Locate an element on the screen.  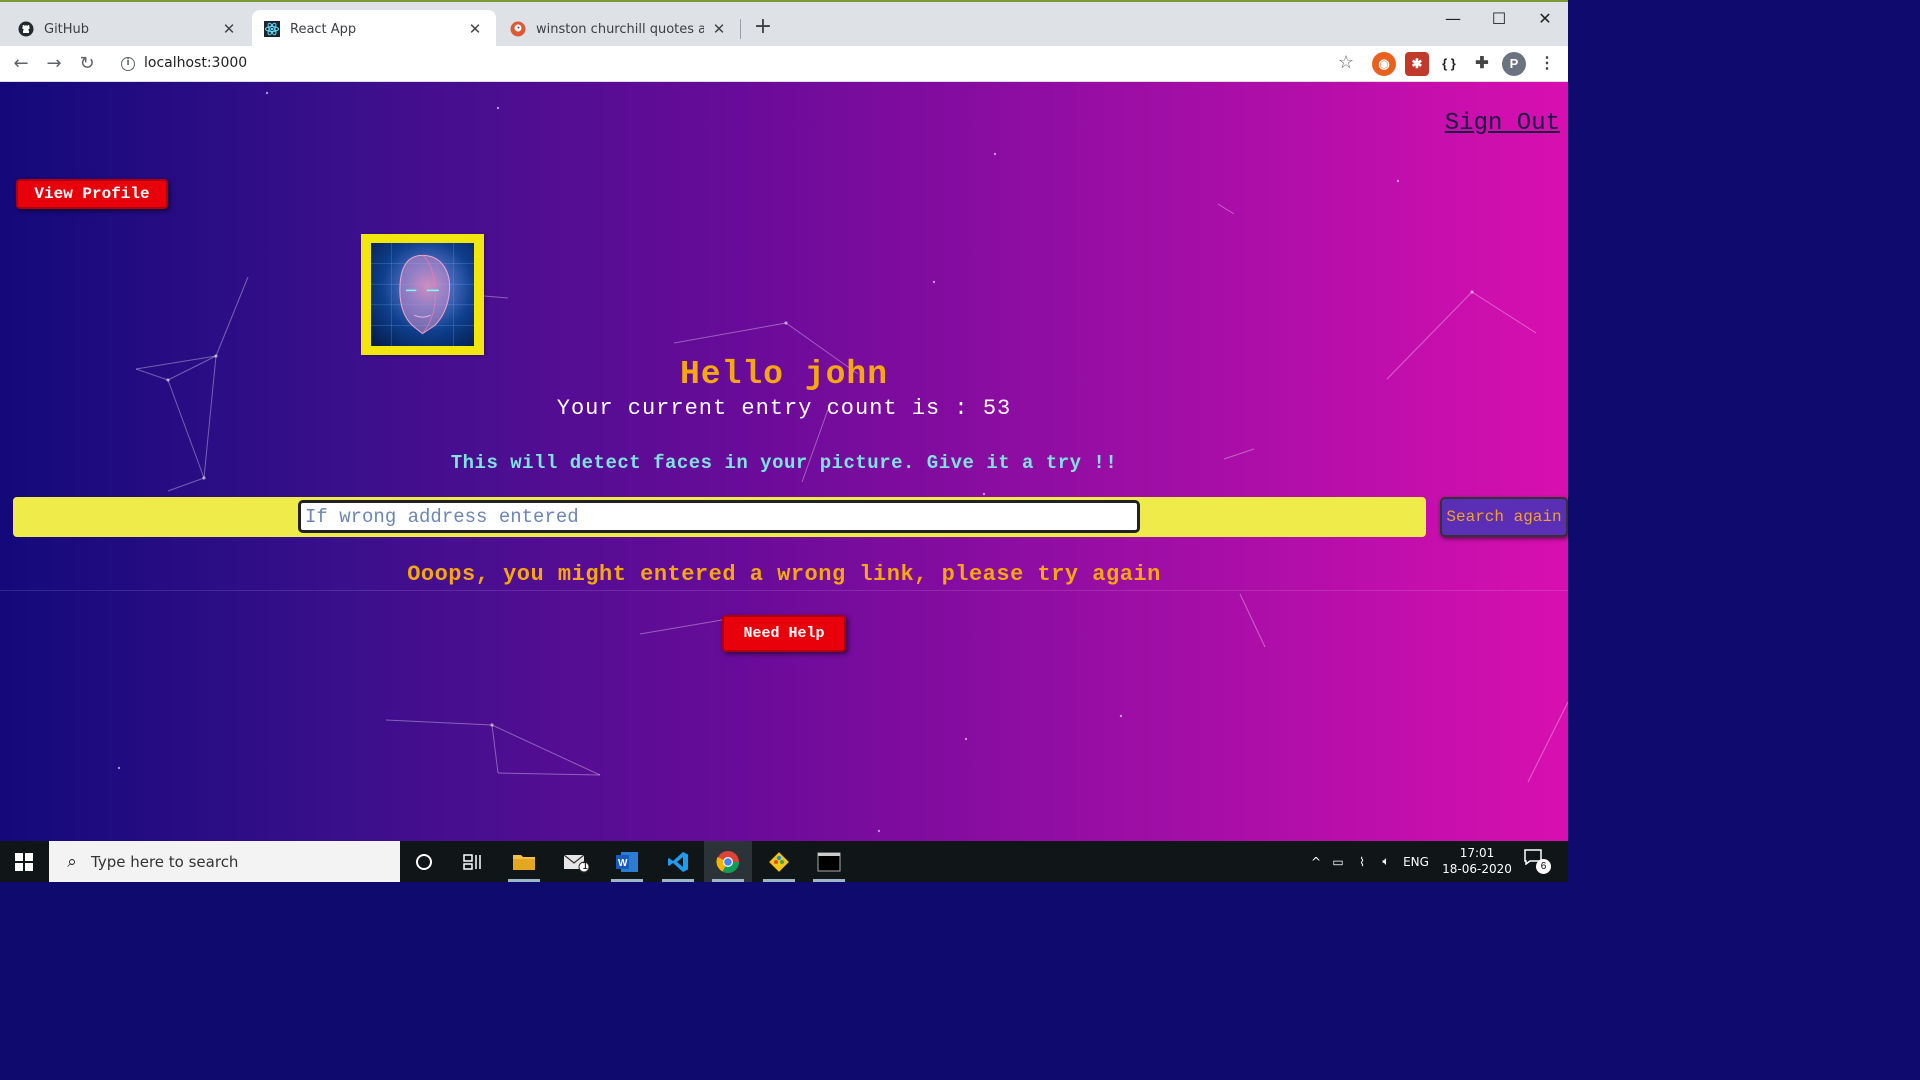
search-icon: ⌕ is located at coordinates (72, 861).